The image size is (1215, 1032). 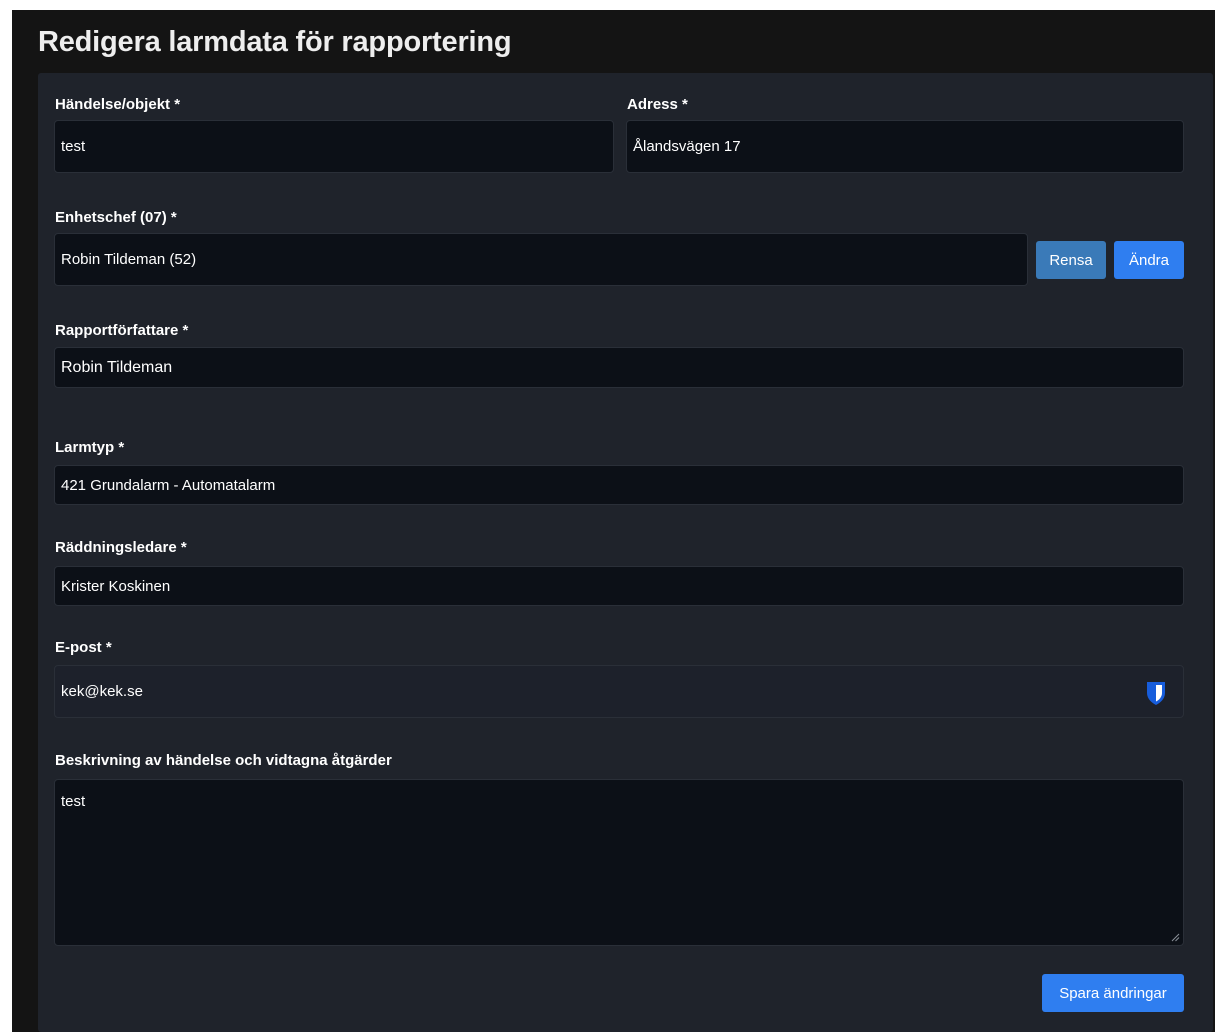 What do you see at coordinates (73, 801) in the screenshot?
I see `beskrivning-value: test` at bounding box center [73, 801].